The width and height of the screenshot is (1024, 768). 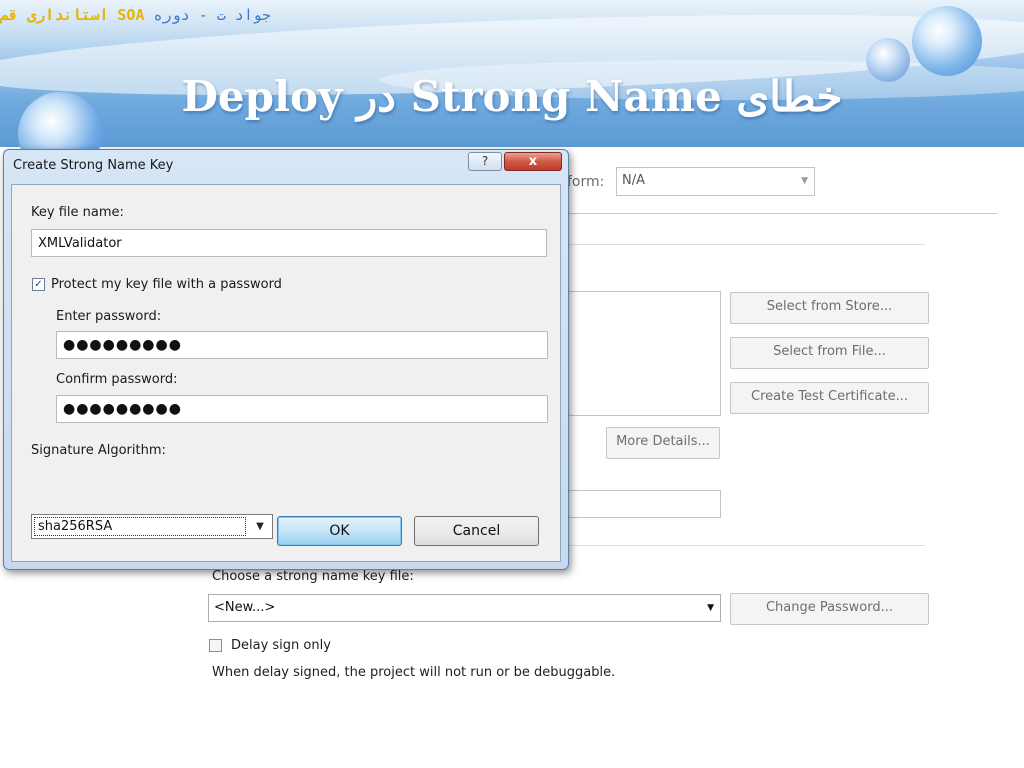 I want to click on subtitle-course-before: دوره, so click(x=171, y=15).